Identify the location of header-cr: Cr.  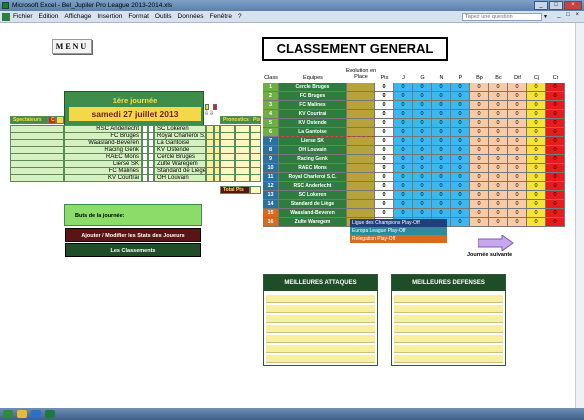
(555, 78).